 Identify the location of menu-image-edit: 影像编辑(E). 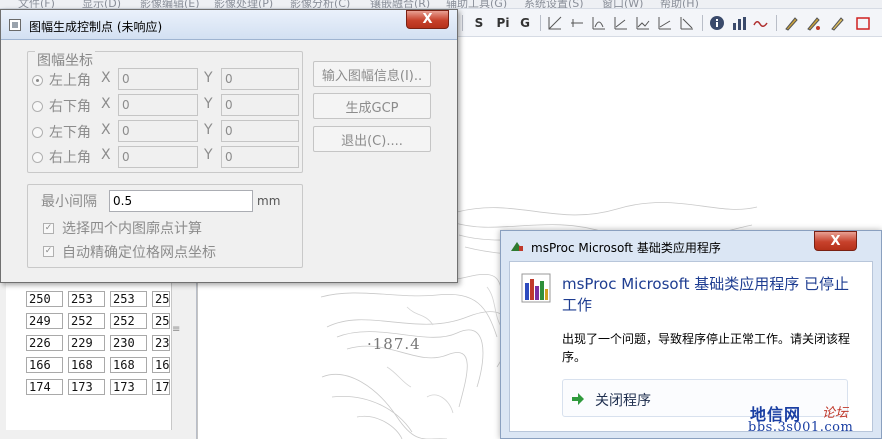
(170, 4).